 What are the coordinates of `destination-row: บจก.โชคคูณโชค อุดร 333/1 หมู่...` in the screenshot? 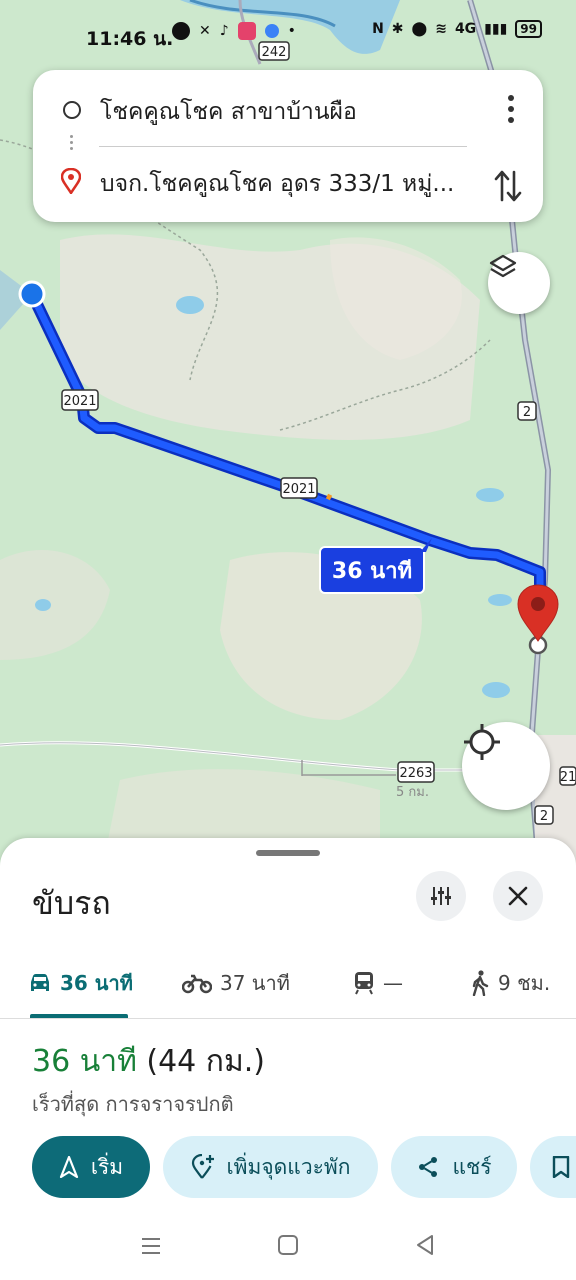 It's located at (288, 184).